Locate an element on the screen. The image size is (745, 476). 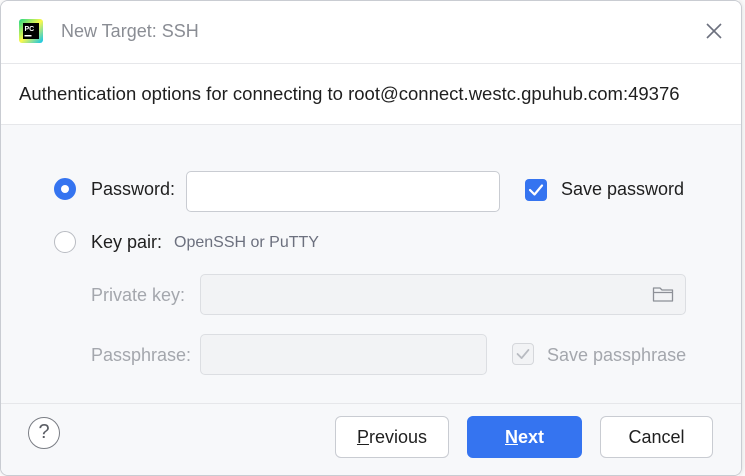
passphrase-label: Passphrase: is located at coordinates (141, 355).